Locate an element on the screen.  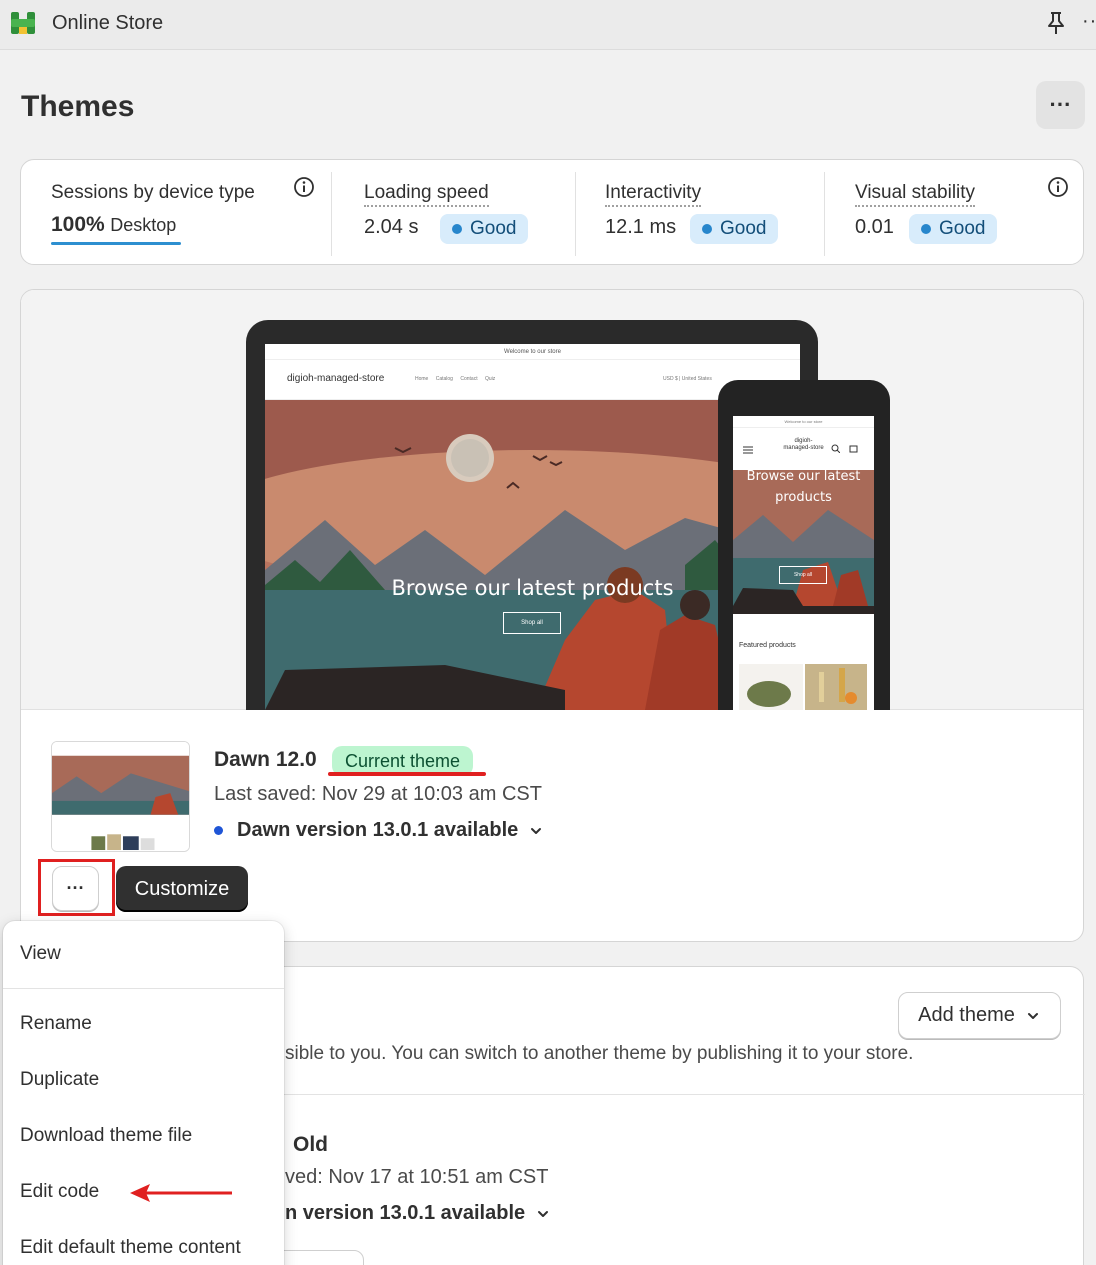
menu-item-view: View is located at coordinates (40, 954).